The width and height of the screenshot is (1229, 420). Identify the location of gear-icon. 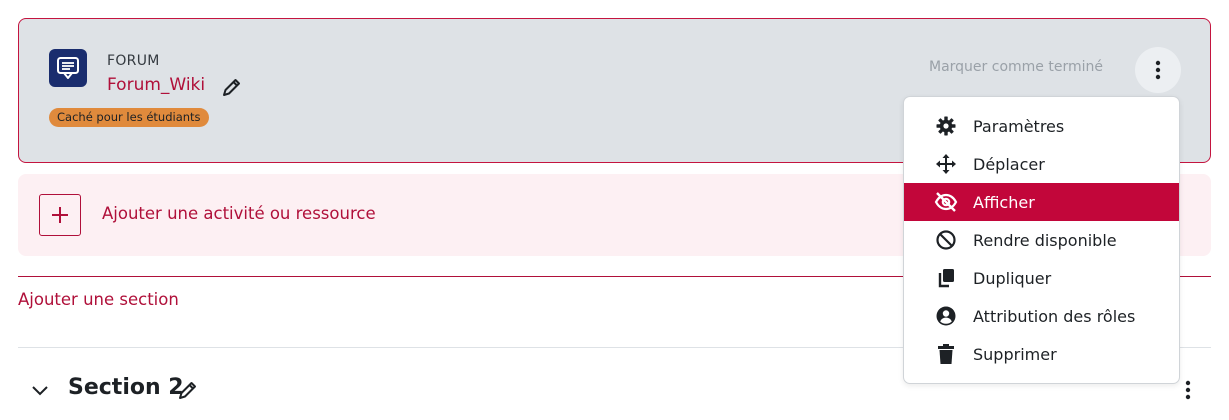
(946, 126).